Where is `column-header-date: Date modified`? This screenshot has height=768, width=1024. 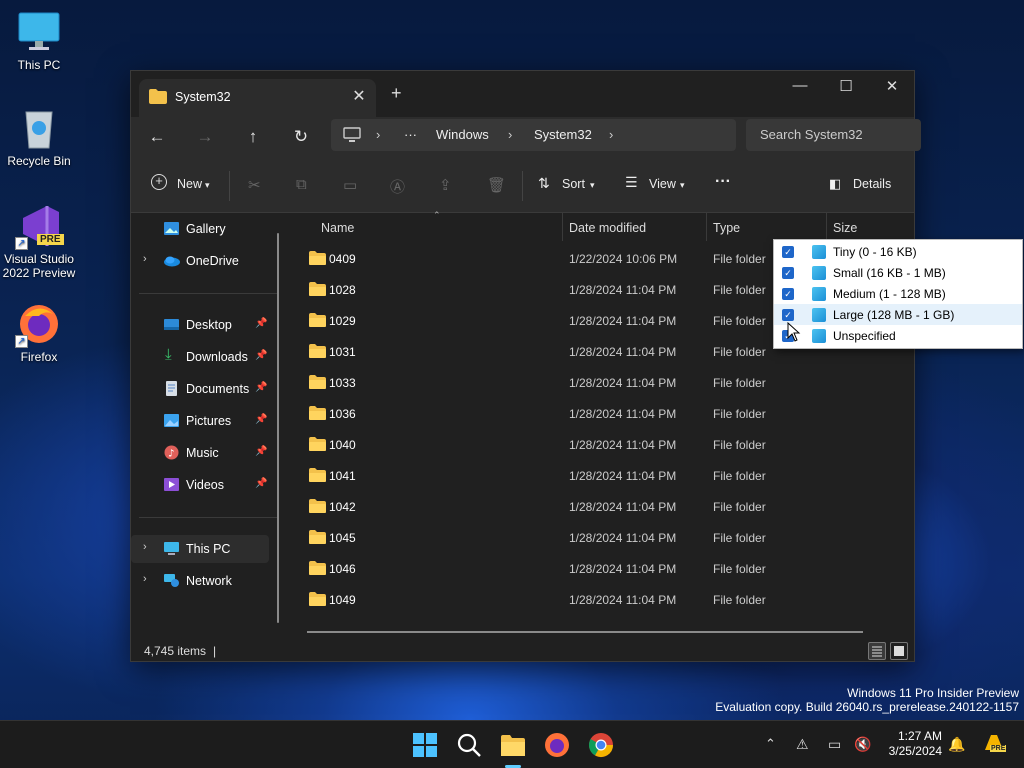 column-header-date: Date modified is located at coordinates (607, 228).